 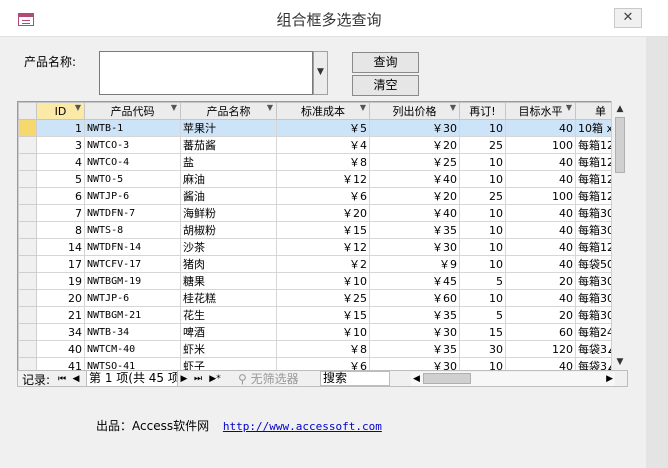 What do you see at coordinates (482, 332) in the screenshot?
I see `table-cell: 15` at bounding box center [482, 332].